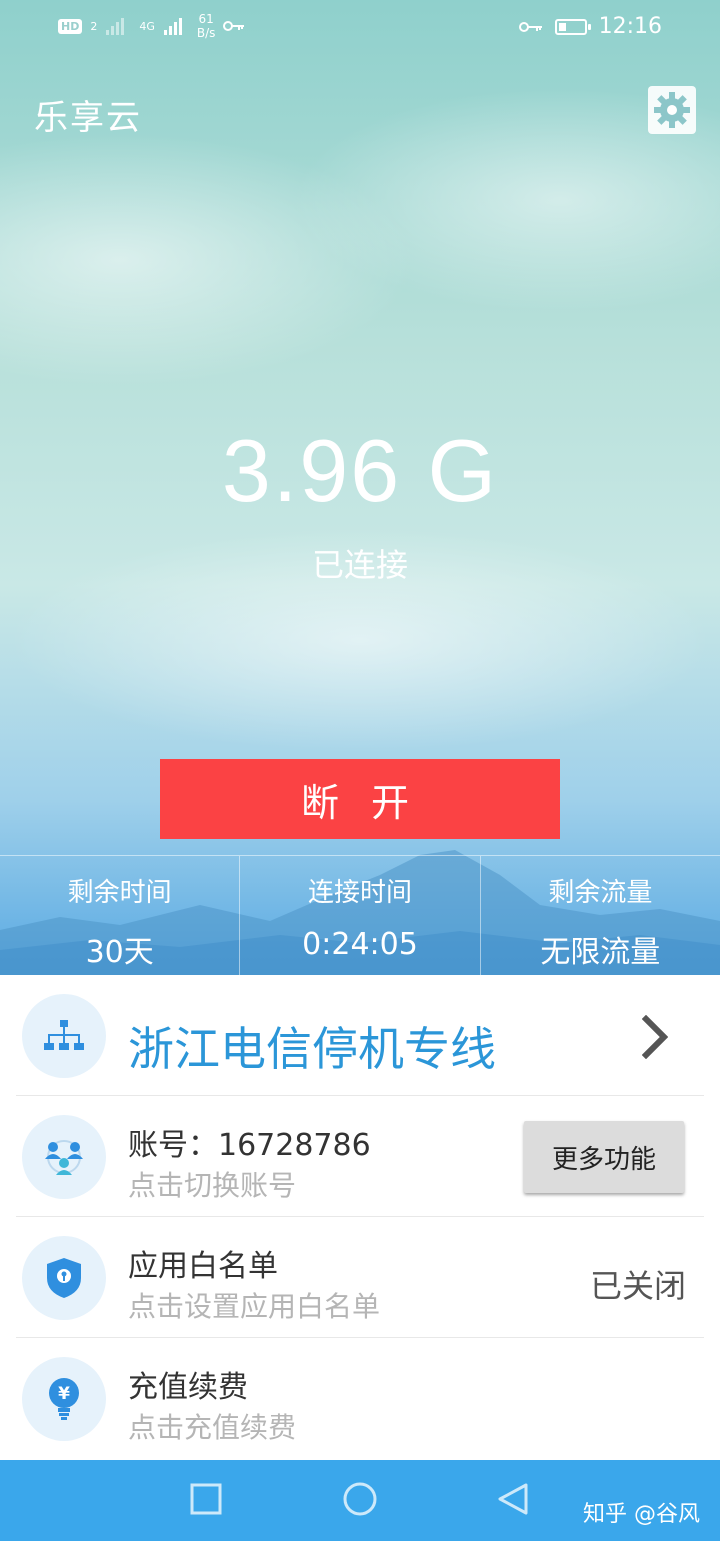 The width and height of the screenshot is (720, 1541). I want to click on vpn-key-icon, so click(234, 26).